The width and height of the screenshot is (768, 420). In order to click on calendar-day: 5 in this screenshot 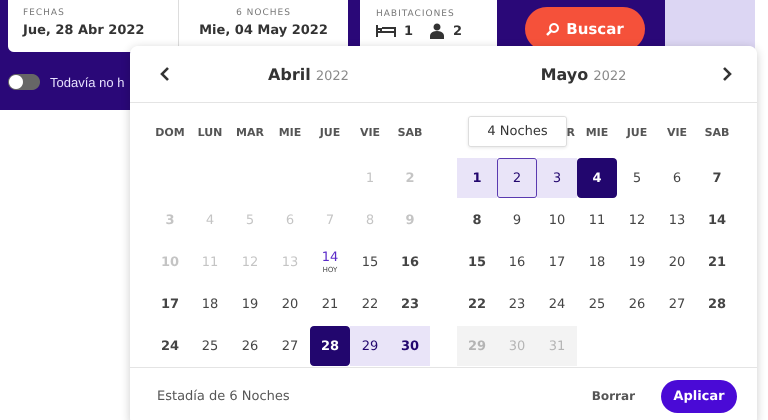, I will do `click(637, 178)`.